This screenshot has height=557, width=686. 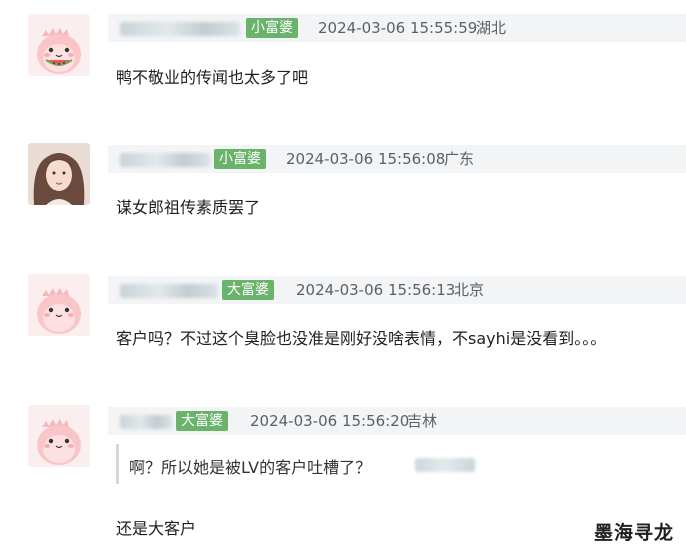 I want to click on comment-text: 鸭不敬业的传闻也太多了吧, so click(x=212, y=77).